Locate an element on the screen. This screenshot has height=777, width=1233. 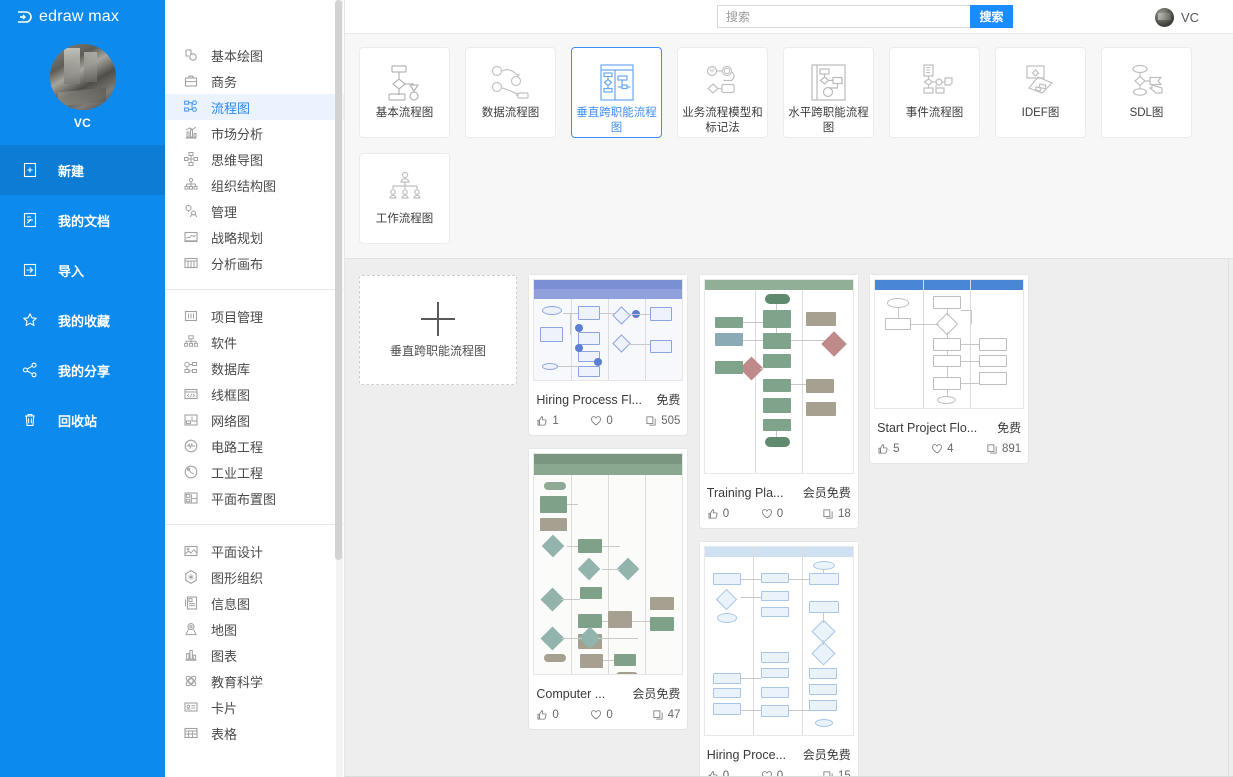
diagram-type-basic-flowchart: 基本流程图 is located at coordinates (404, 92).